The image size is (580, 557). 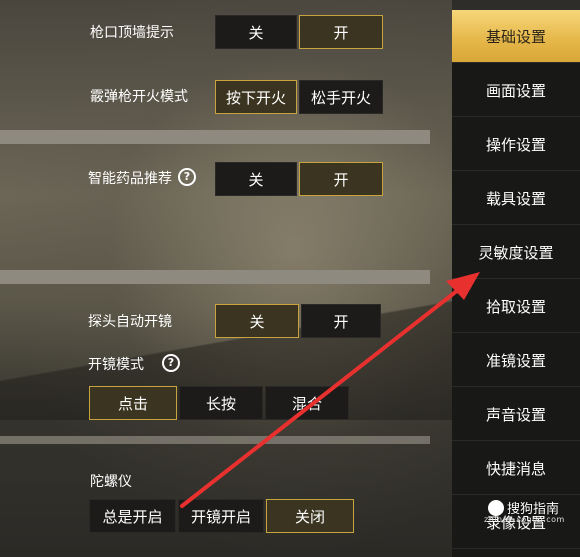 What do you see at coordinates (496, 507) in the screenshot?
I see `paw-icon` at bounding box center [496, 507].